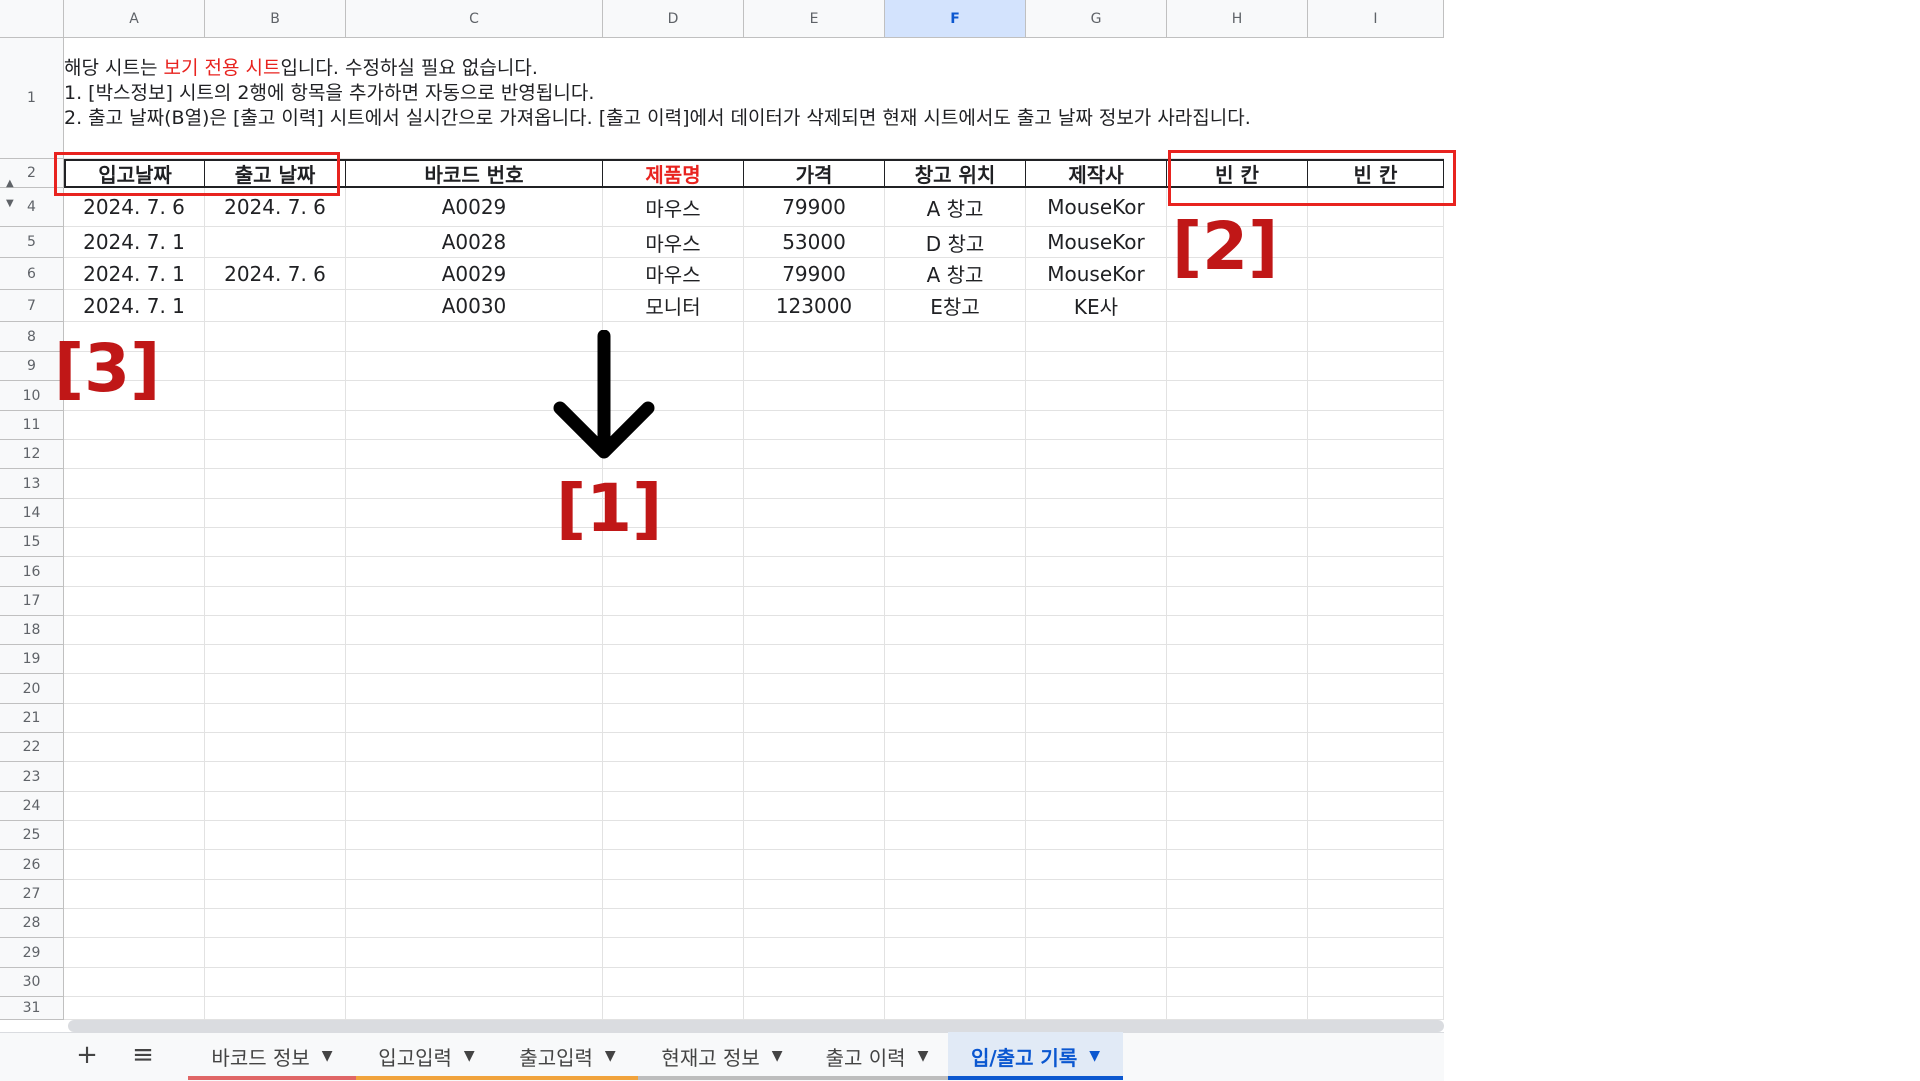  What do you see at coordinates (32, 923) in the screenshot?
I see `row-header-28: 28` at bounding box center [32, 923].